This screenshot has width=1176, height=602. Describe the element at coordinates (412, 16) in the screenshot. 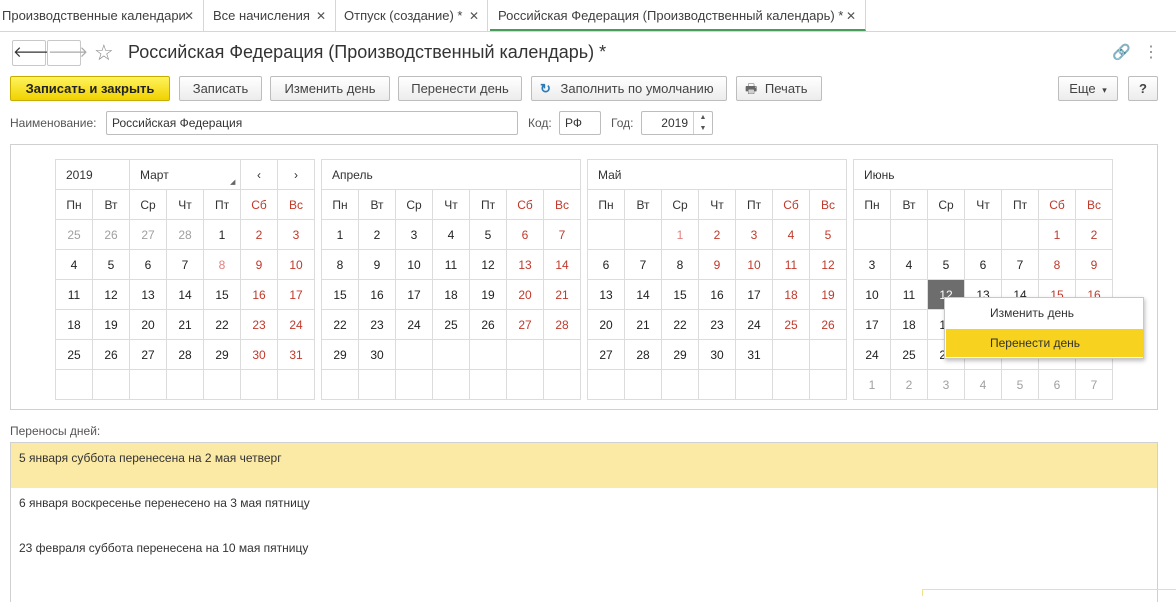

I see `tab-vacation: Отпуск (создание) * ✕` at that location.